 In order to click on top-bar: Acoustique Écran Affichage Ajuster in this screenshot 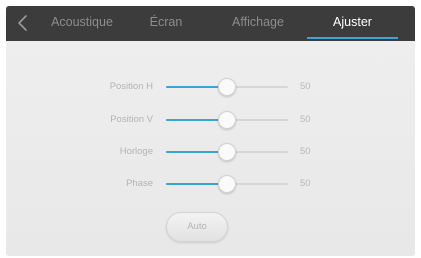, I will do `click(210, 23)`.